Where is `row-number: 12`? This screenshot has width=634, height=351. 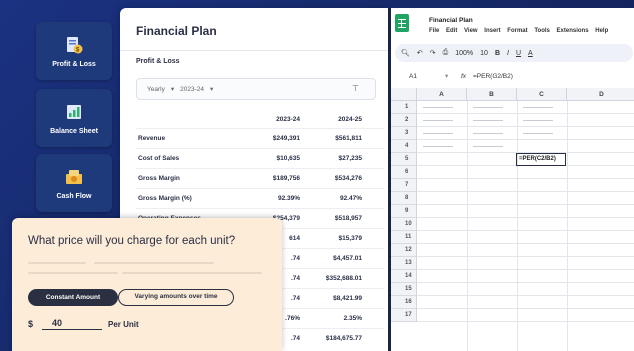
row-number: 12 is located at coordinates (404, 250).